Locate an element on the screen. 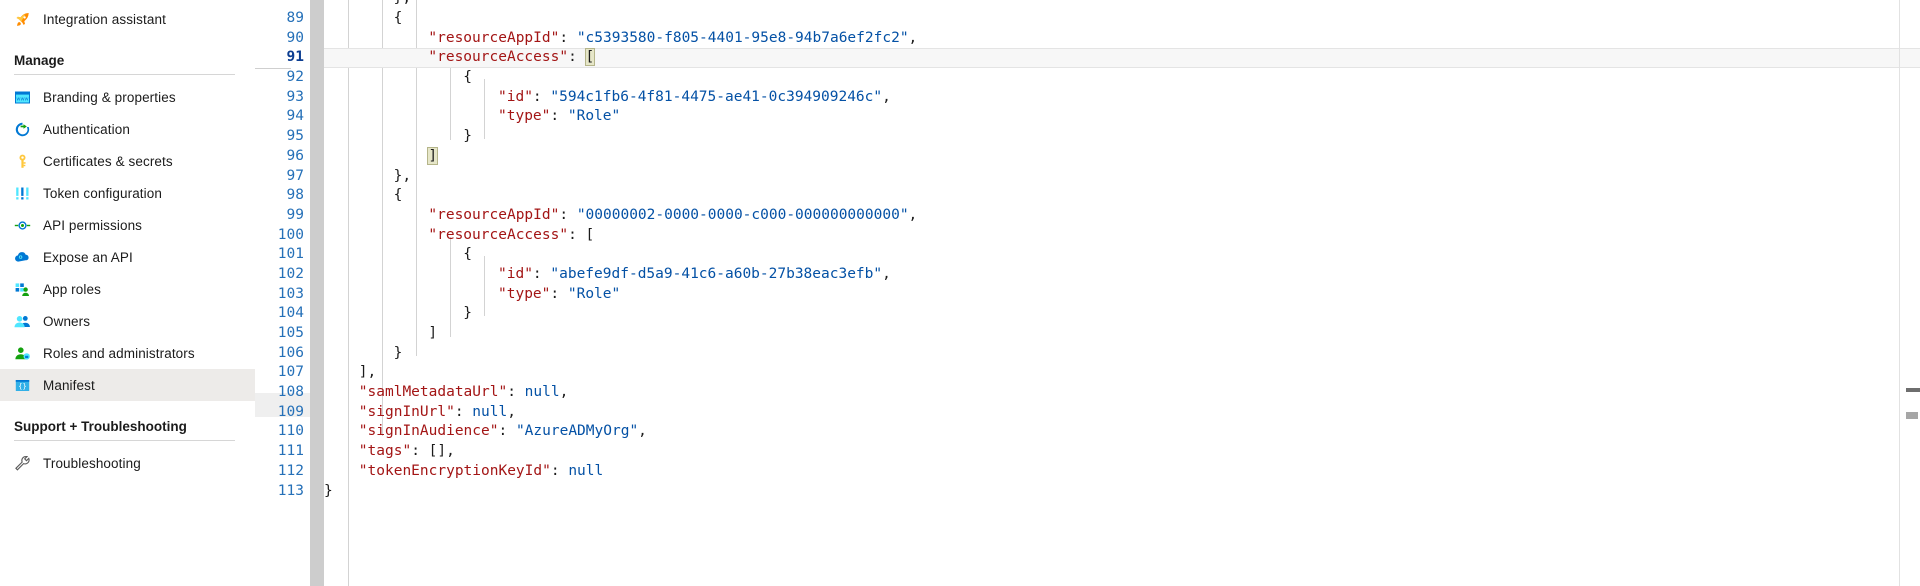  code-line: 100 "resourceAccess": [ is located at coordinates (1087, 236).